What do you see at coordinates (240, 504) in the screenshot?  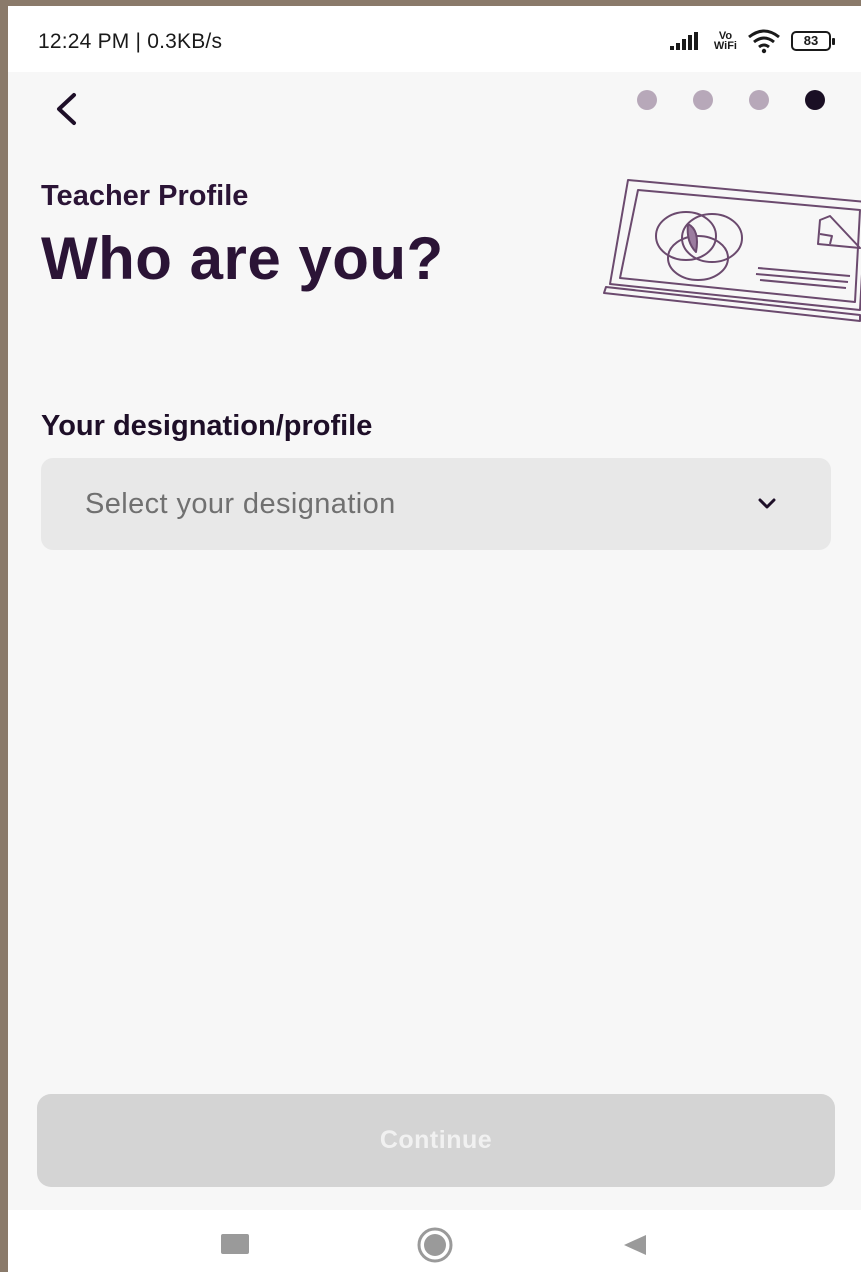 I see `designation-placeholder: Select your designation` at bounding box center [240, 504].